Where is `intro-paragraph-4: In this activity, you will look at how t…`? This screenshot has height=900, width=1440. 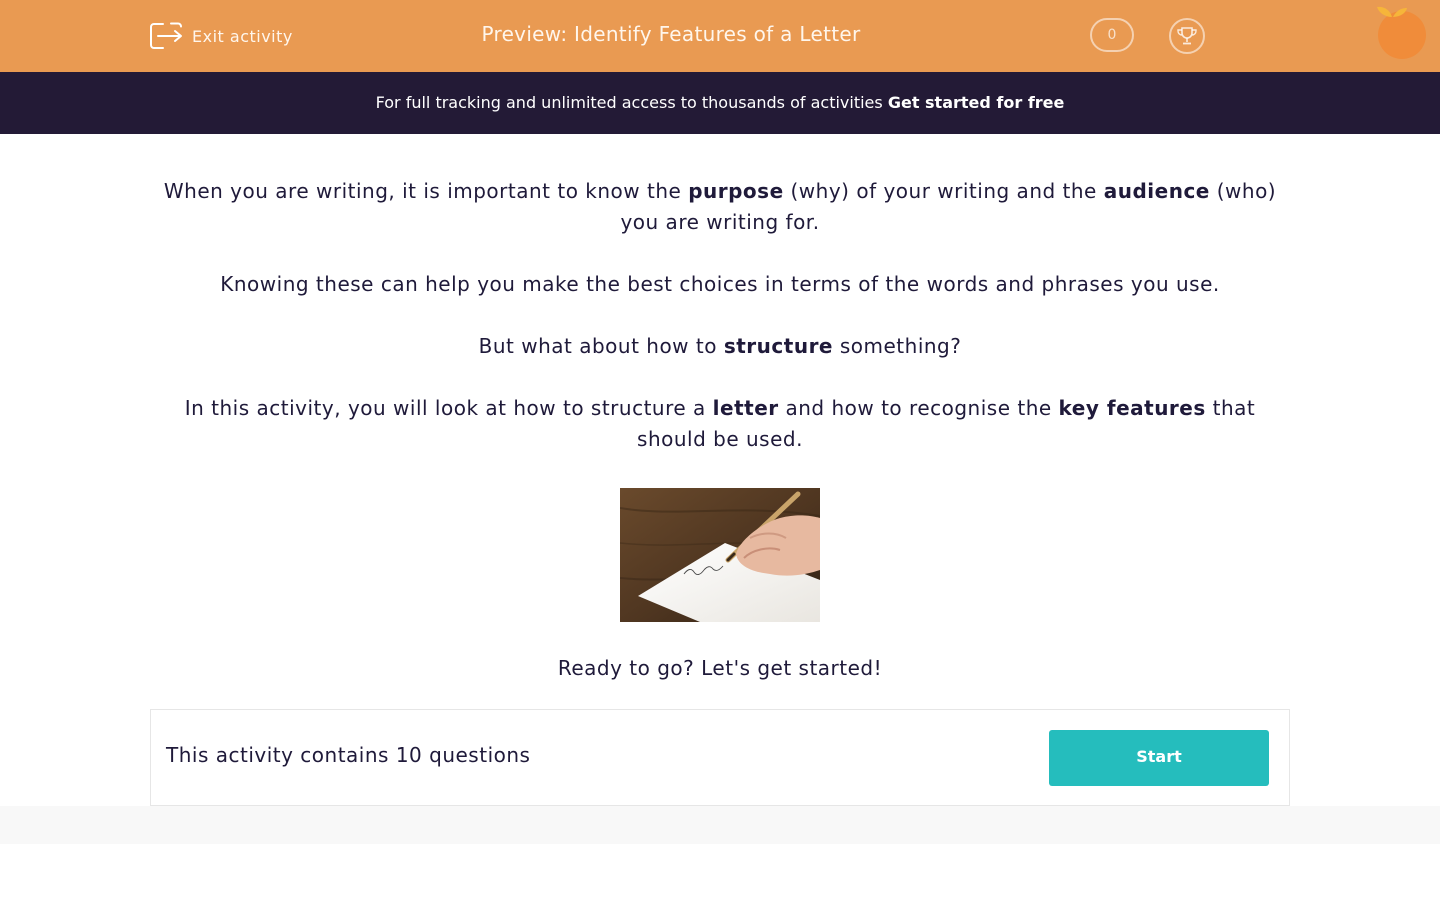 intro-paragraph-4: In this activity, you will look at how t… is located at coordinates (720, 423).